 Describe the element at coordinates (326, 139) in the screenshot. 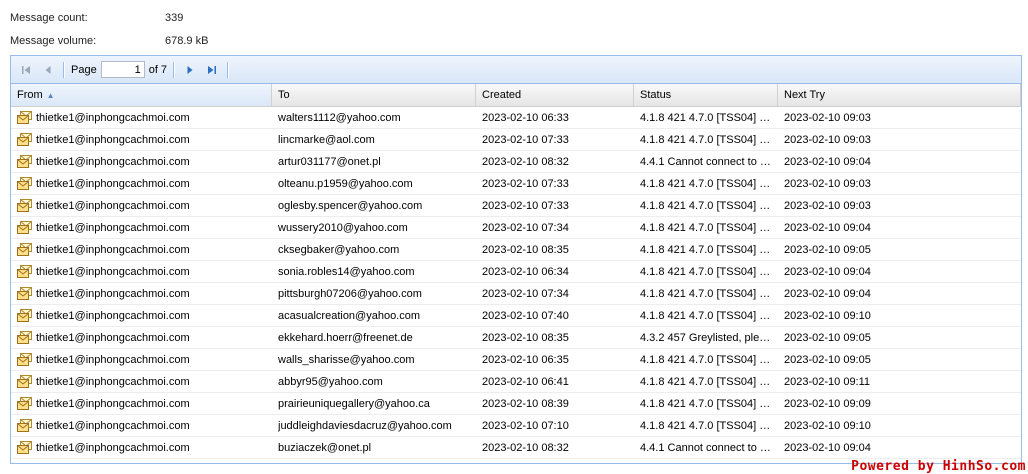

I see `cell-to-text: lincmarke@aol.com` at that location.